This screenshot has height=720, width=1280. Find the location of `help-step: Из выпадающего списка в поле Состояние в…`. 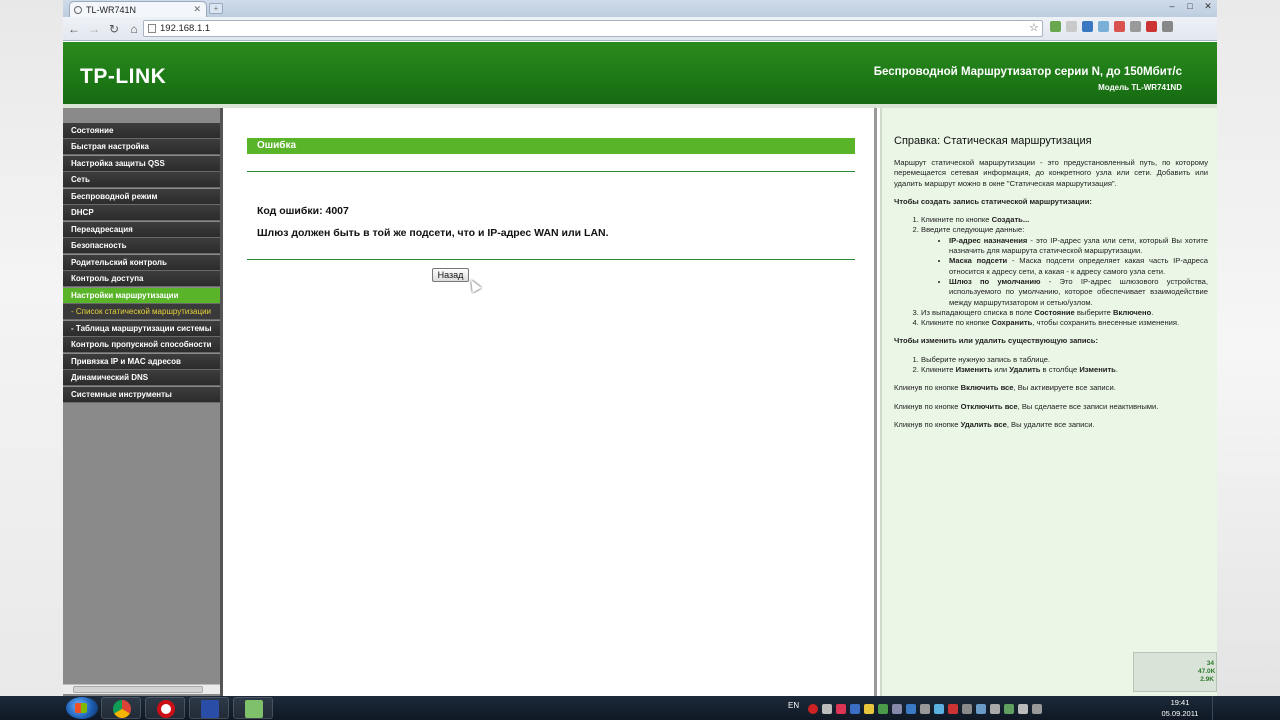

help-step: Из выпадающего списка в поле Состояние в… is located at coordinates (1064, 313).